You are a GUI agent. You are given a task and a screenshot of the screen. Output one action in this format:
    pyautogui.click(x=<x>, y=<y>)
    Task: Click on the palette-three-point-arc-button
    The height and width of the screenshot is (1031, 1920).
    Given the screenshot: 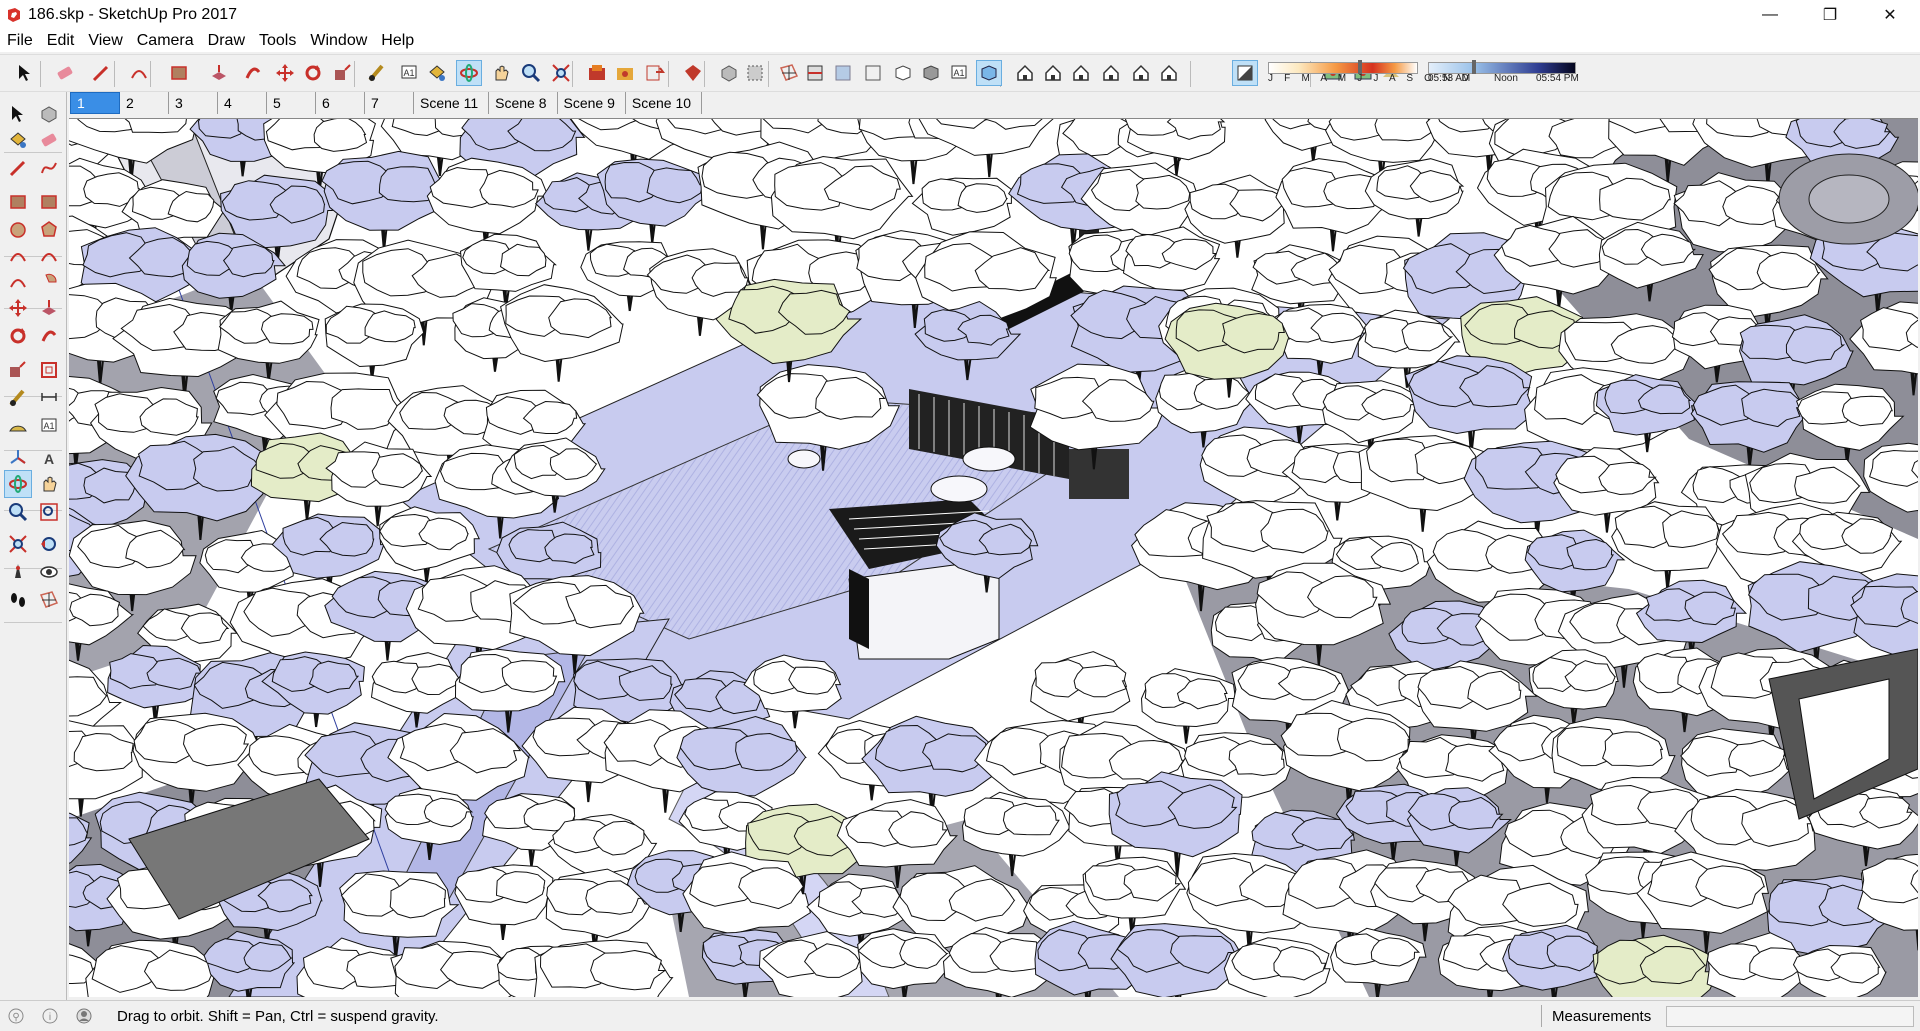 What is the action you would take?
    pyautogui.click(x=18, y=282)
    